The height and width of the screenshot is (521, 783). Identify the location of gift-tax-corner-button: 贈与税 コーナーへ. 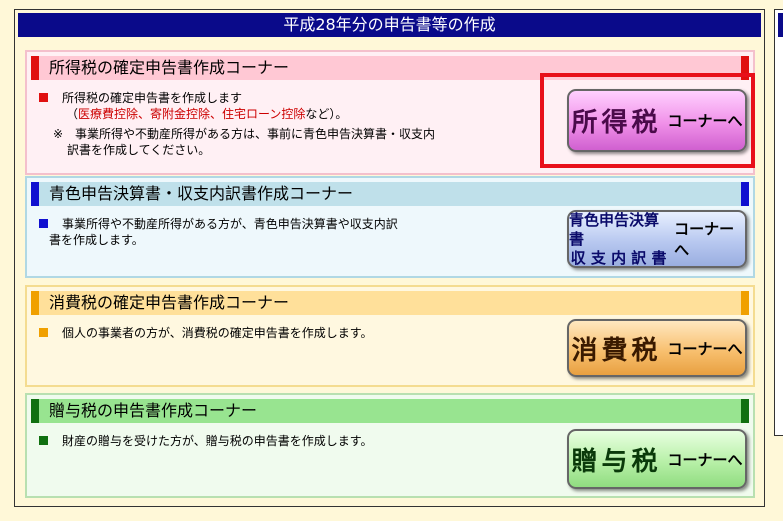
(657, 459).